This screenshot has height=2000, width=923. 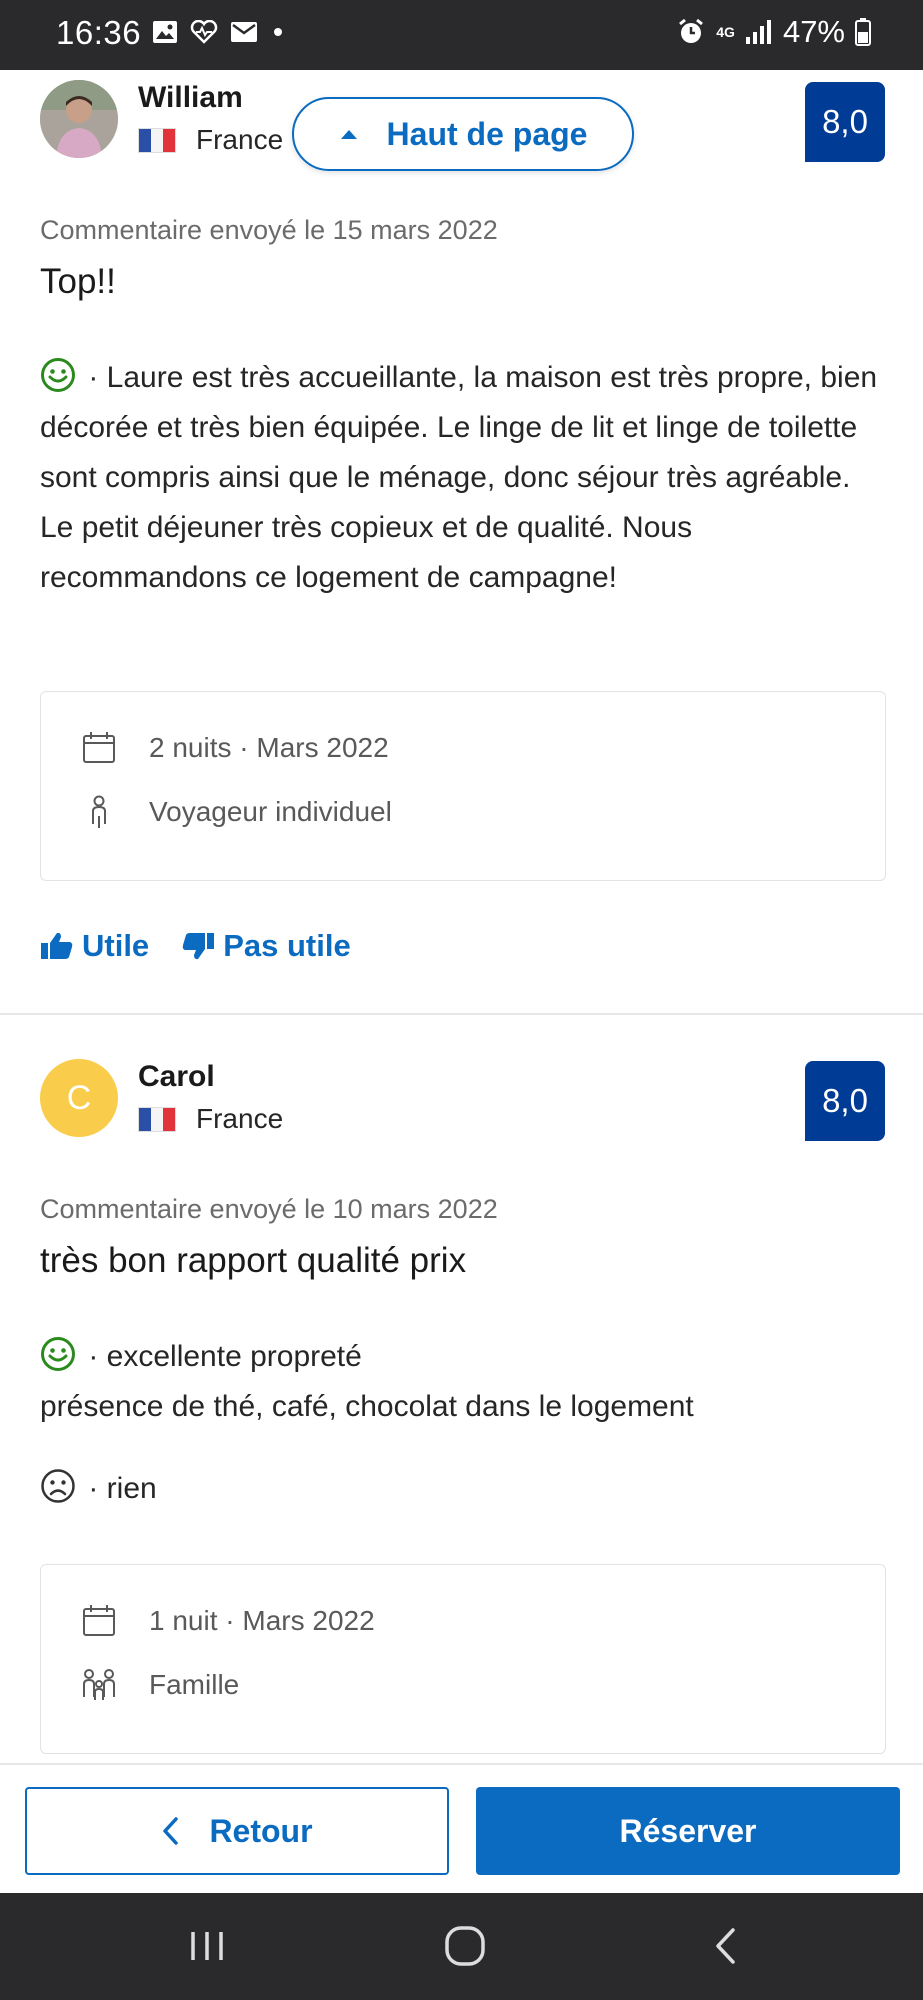 What do you see at coordinates (269, 747) in the screenshot?
I see `stay-duration-text: 2 nuits · Mars 2022` at bounding box center [269, 747].